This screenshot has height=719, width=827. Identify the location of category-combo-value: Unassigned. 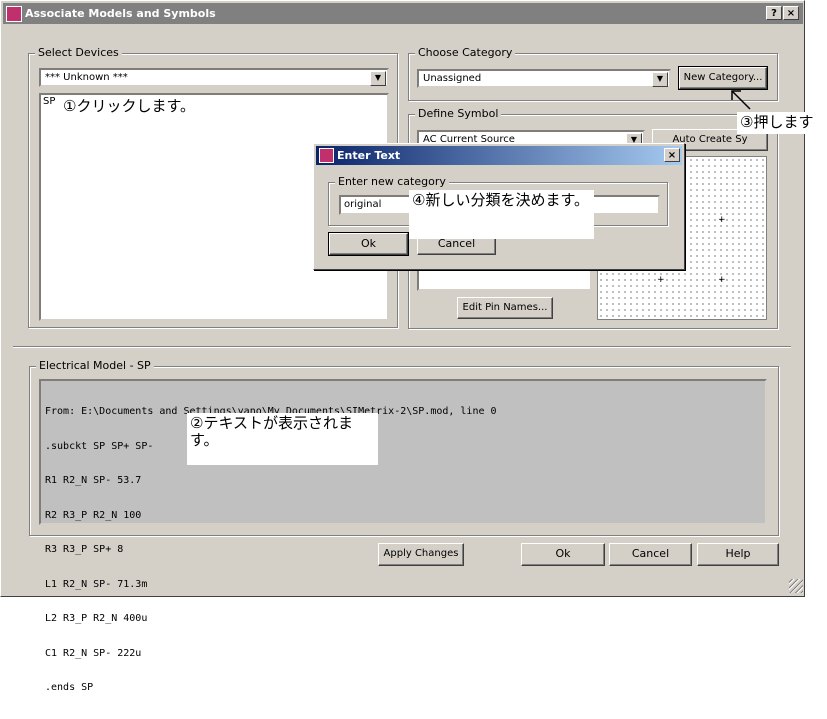
(452, 78).